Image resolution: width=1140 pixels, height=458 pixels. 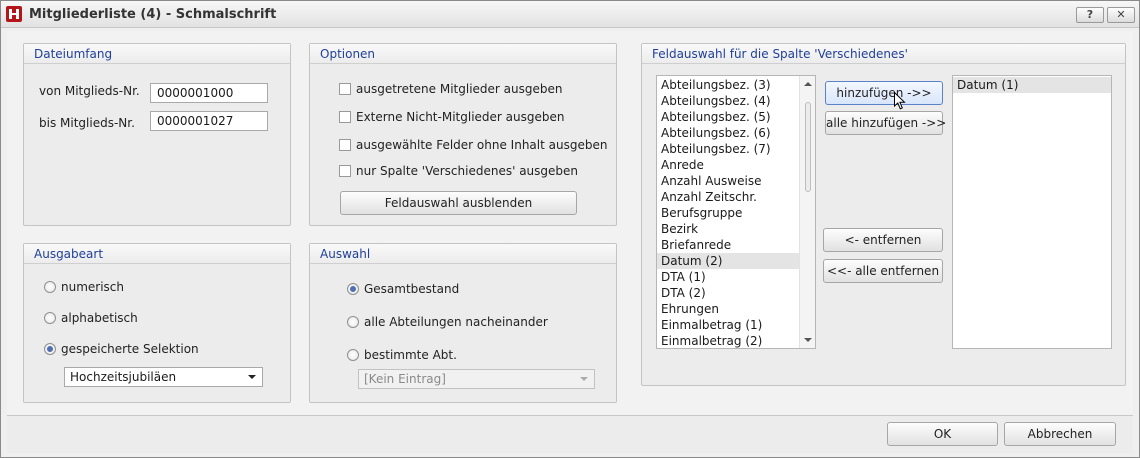 I want to click on radio-alphabetisch, so click(x=50, y=318).